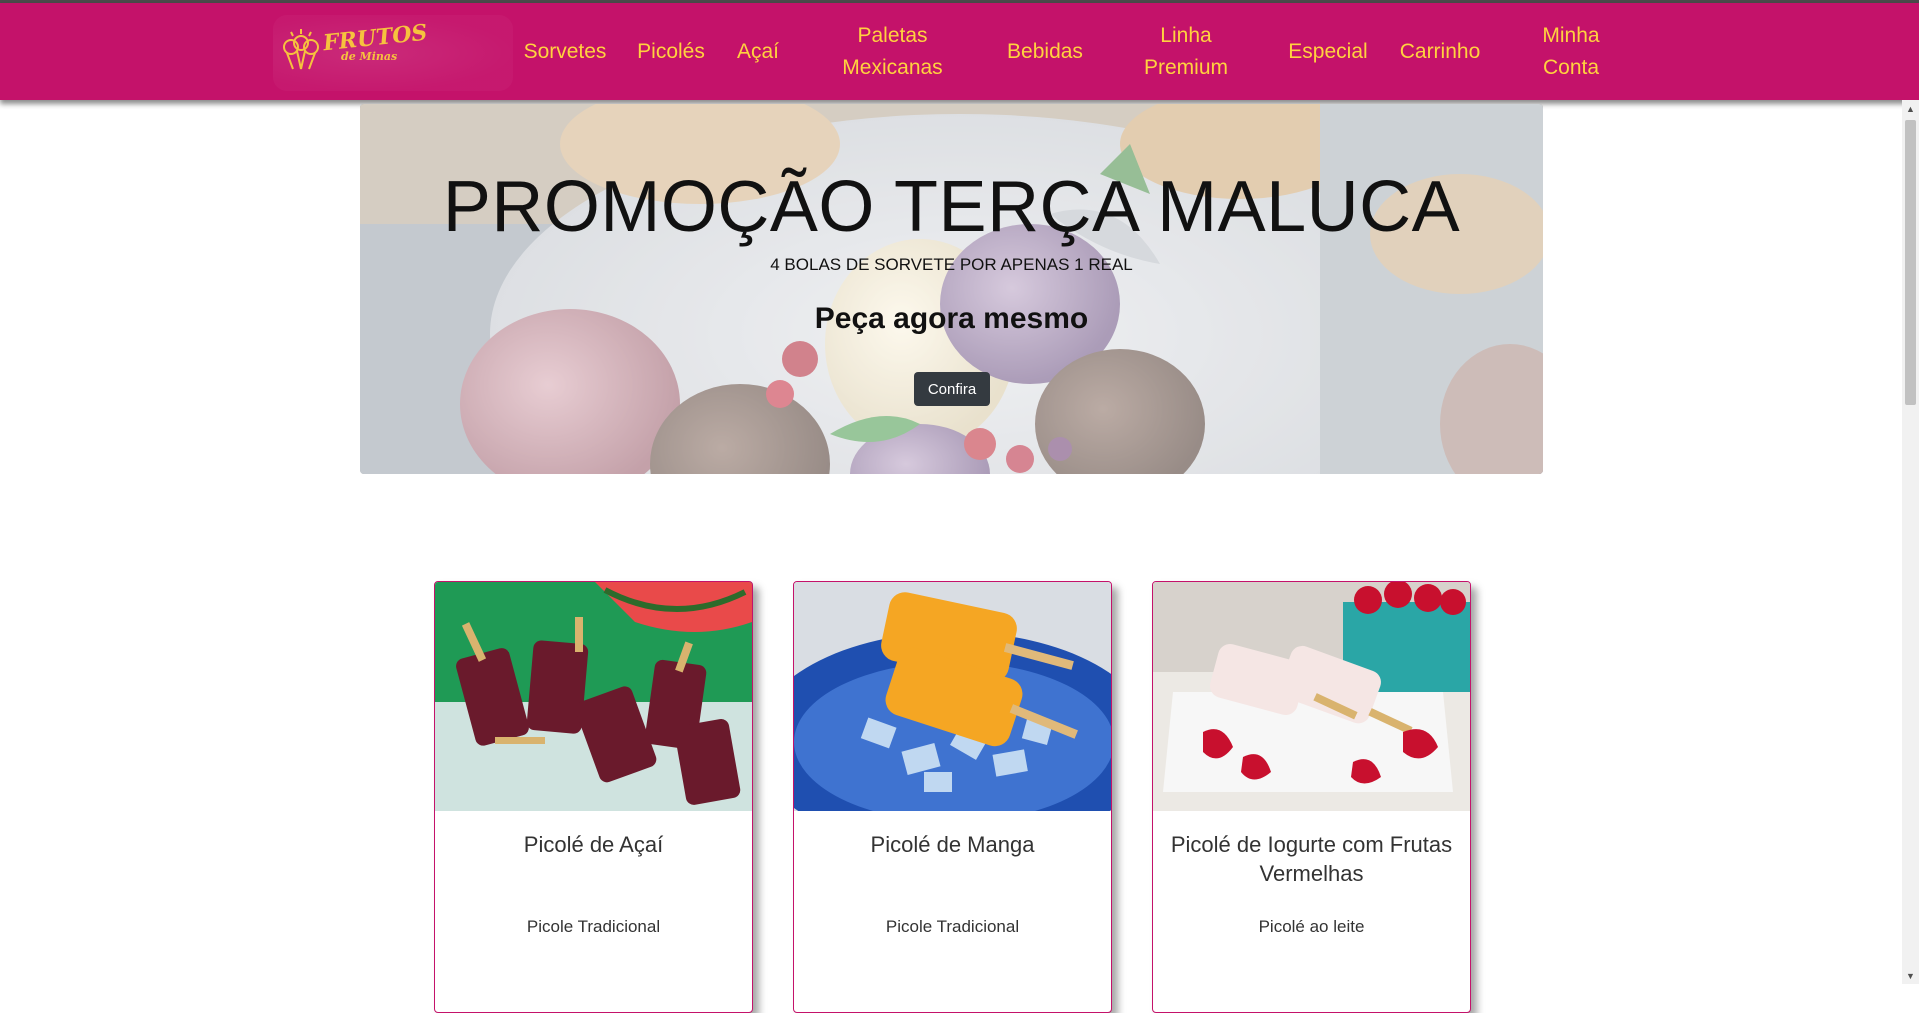 This screenshot has height=1013, width=1919. Describe the element at coordinates (593, 696) in the screenshot. I see `product-image-acai` at that location.